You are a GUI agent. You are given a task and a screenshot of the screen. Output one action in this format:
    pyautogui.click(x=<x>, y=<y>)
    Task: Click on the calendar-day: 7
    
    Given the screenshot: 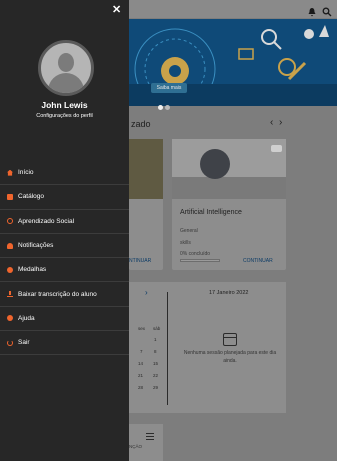 What is the action you would take?
    pyautogui.click(x=141, y=351)
    